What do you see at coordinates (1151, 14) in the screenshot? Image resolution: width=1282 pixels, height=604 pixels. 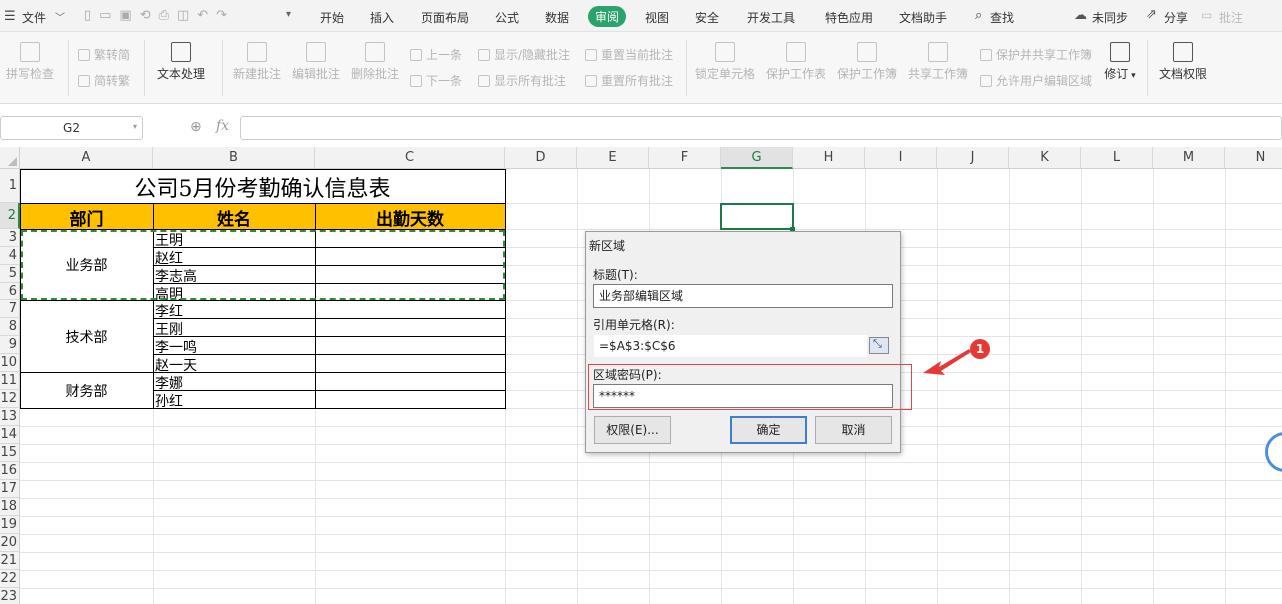 I see `share-icon: ⇗` at bounding box center [1151, 14].